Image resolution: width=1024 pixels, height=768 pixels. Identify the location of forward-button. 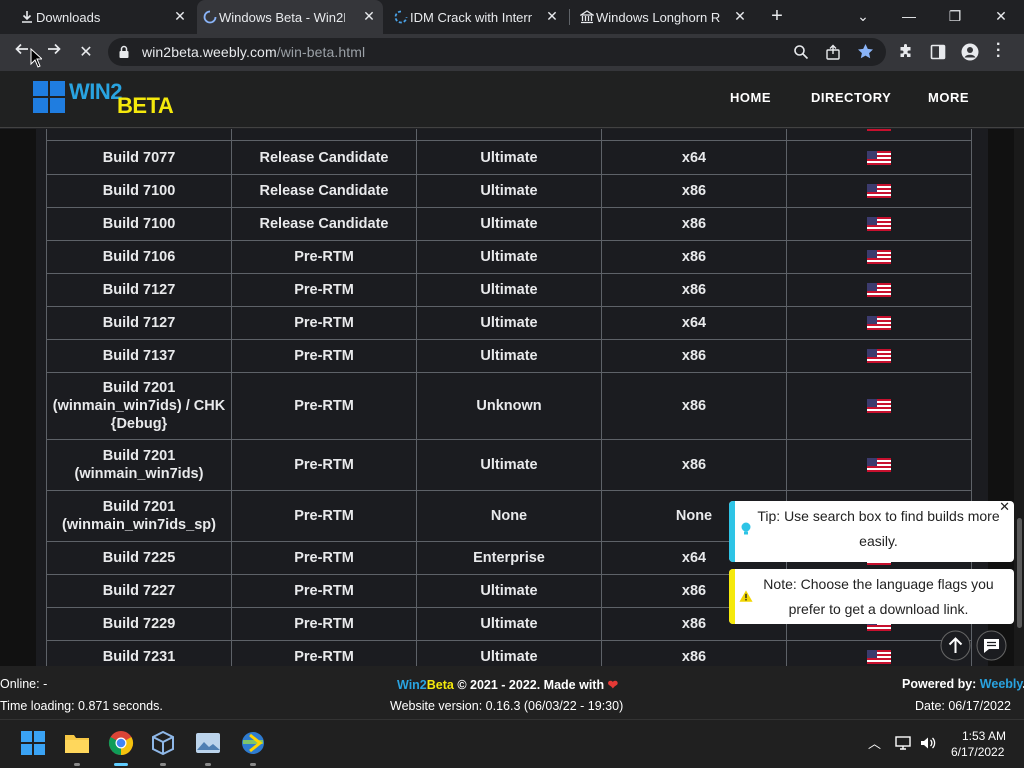
(54, 53).